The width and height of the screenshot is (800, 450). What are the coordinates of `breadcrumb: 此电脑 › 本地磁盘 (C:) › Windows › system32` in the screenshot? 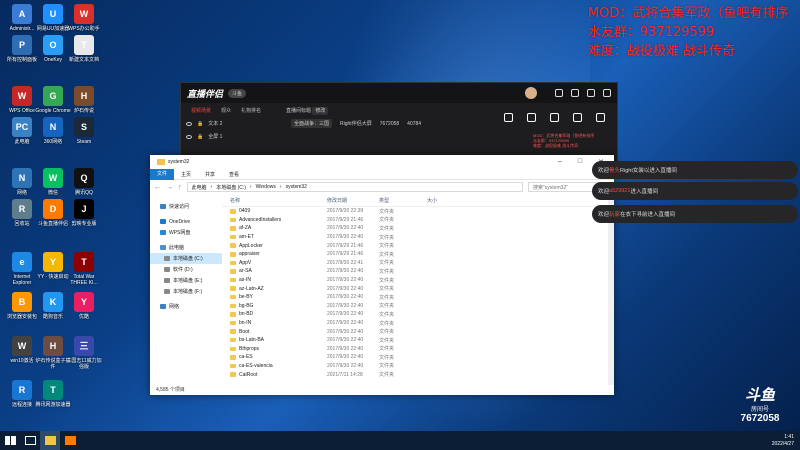 It's located at (354, 187).